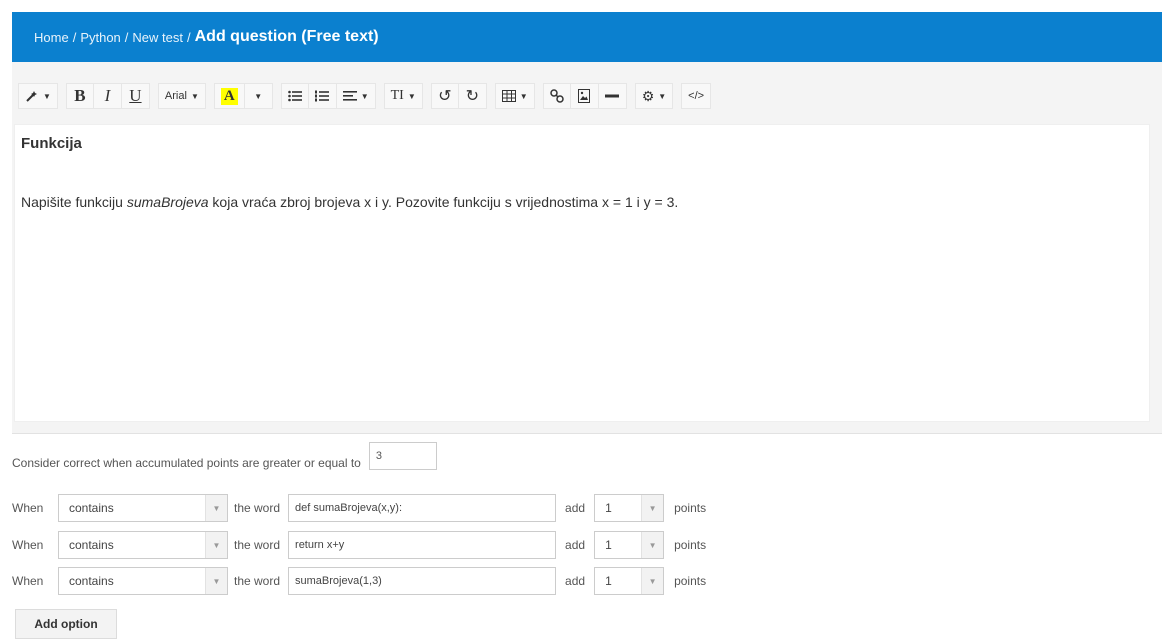  I want to click on ordered-list-button, so click(322, 96).